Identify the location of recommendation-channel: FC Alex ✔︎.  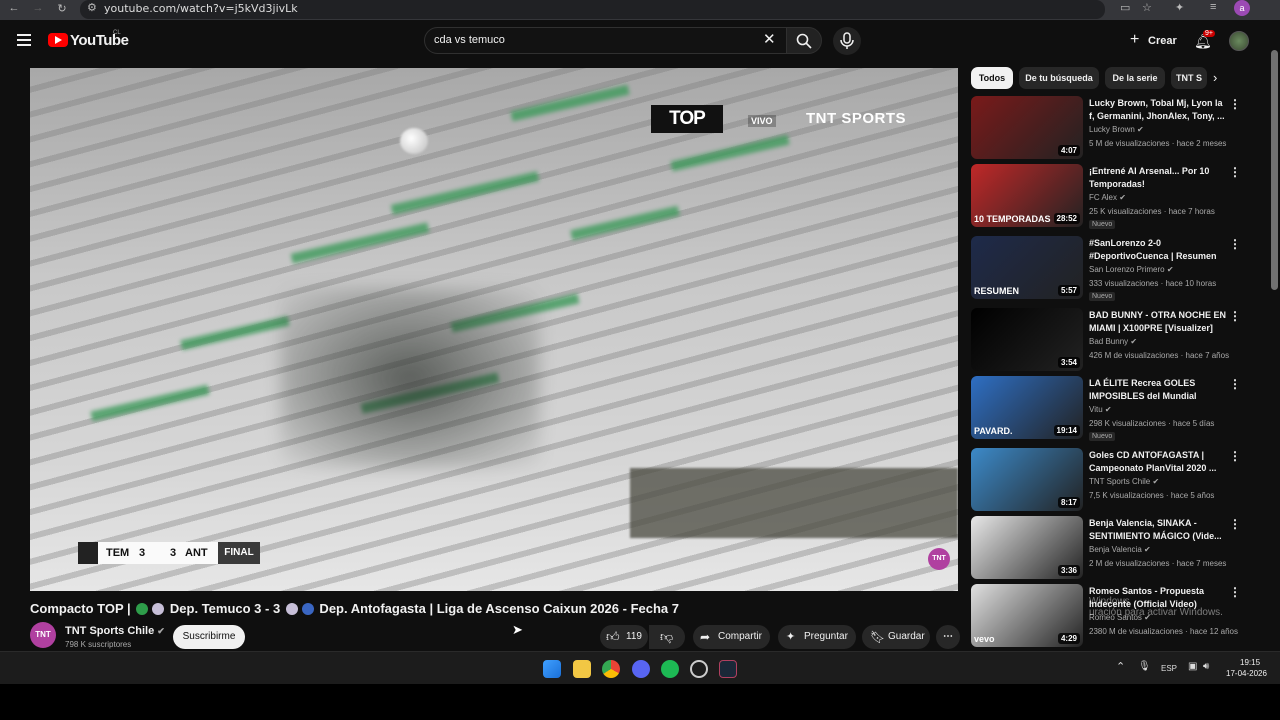
(1107, 197).